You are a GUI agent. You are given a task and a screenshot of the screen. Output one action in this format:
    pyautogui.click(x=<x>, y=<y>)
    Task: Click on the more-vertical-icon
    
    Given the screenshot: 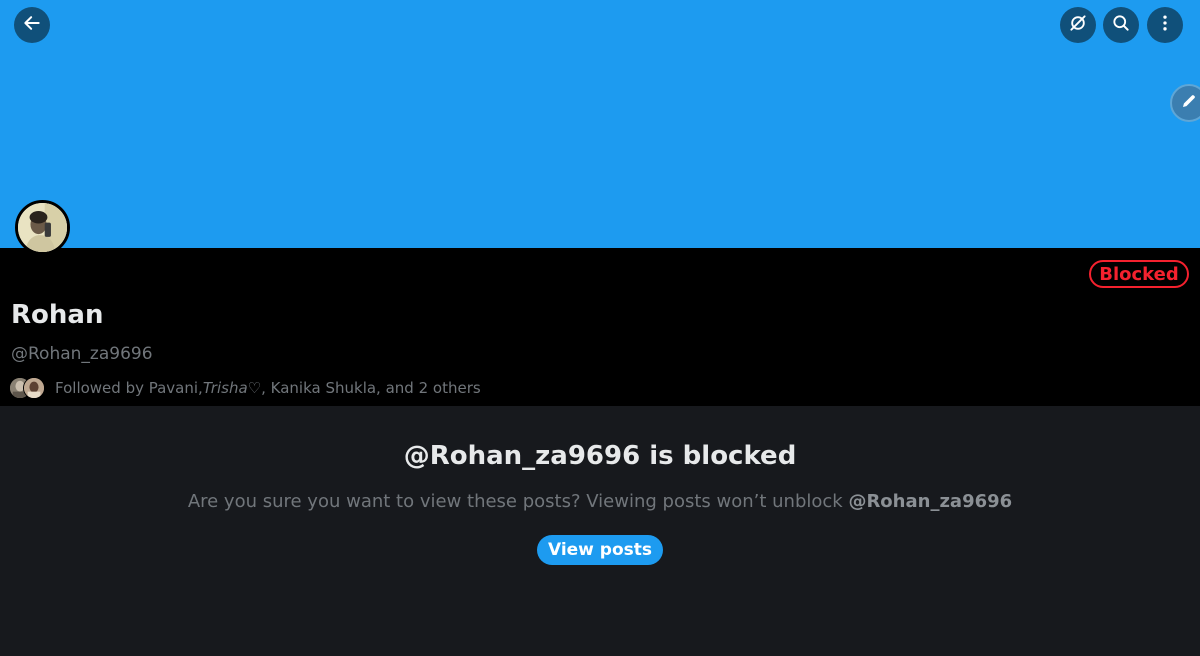 What is the action you would take?
    pyautogui.click(x=1165, y=25)
    